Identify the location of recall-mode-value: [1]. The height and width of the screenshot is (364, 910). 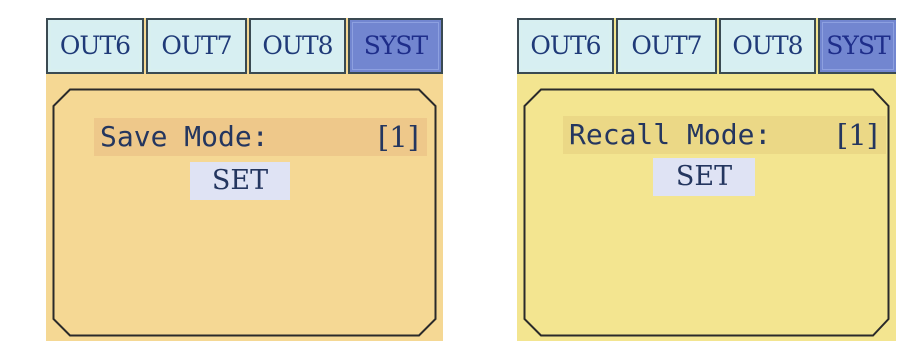
(857, 135).